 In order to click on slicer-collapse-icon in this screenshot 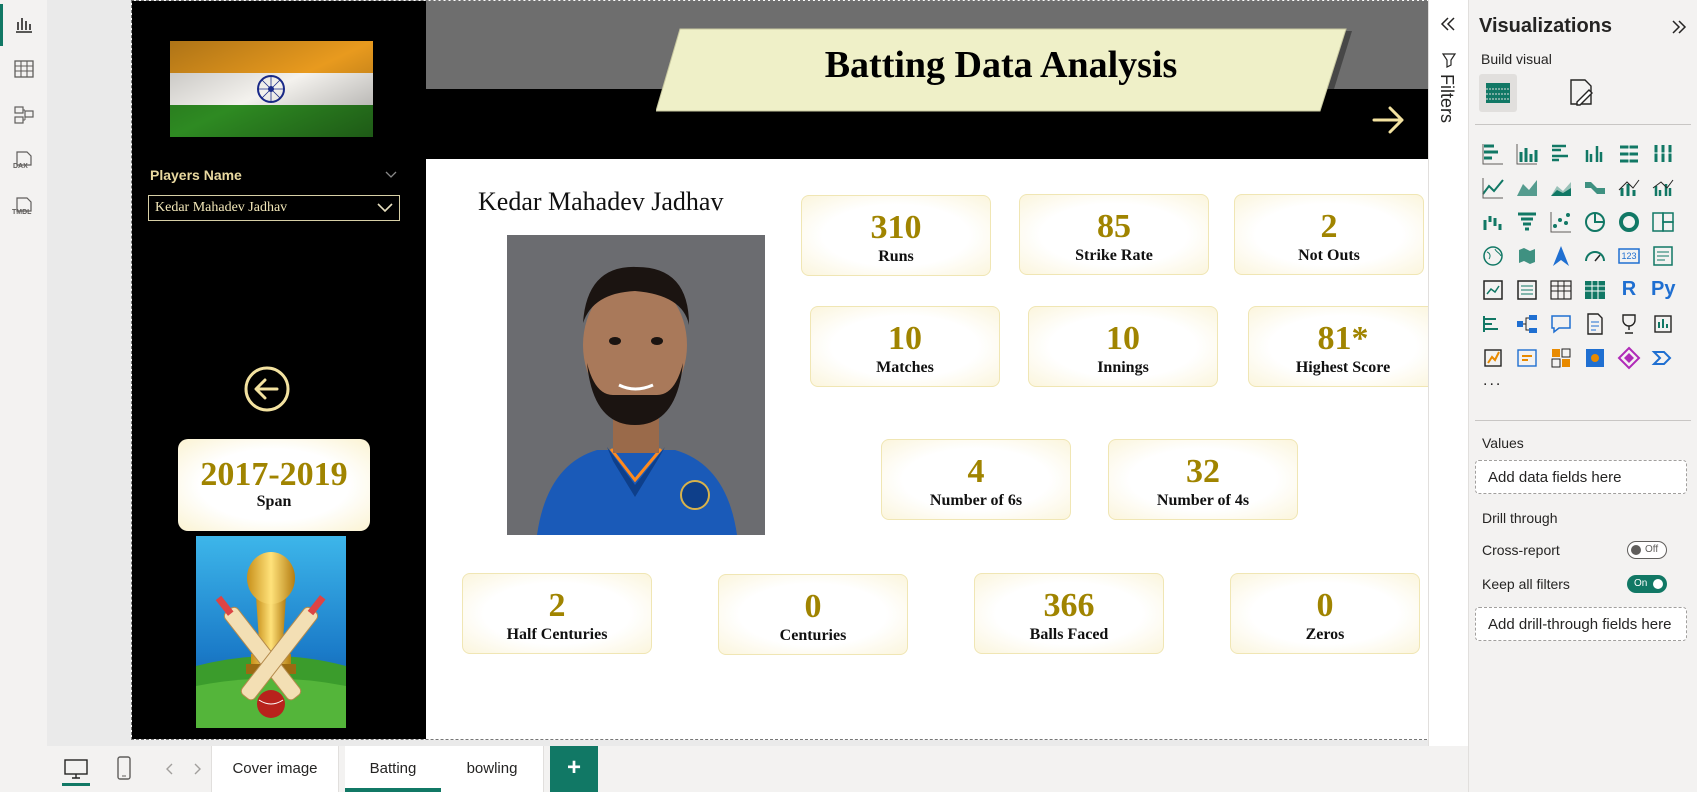, I will do `click(391, 175)`.